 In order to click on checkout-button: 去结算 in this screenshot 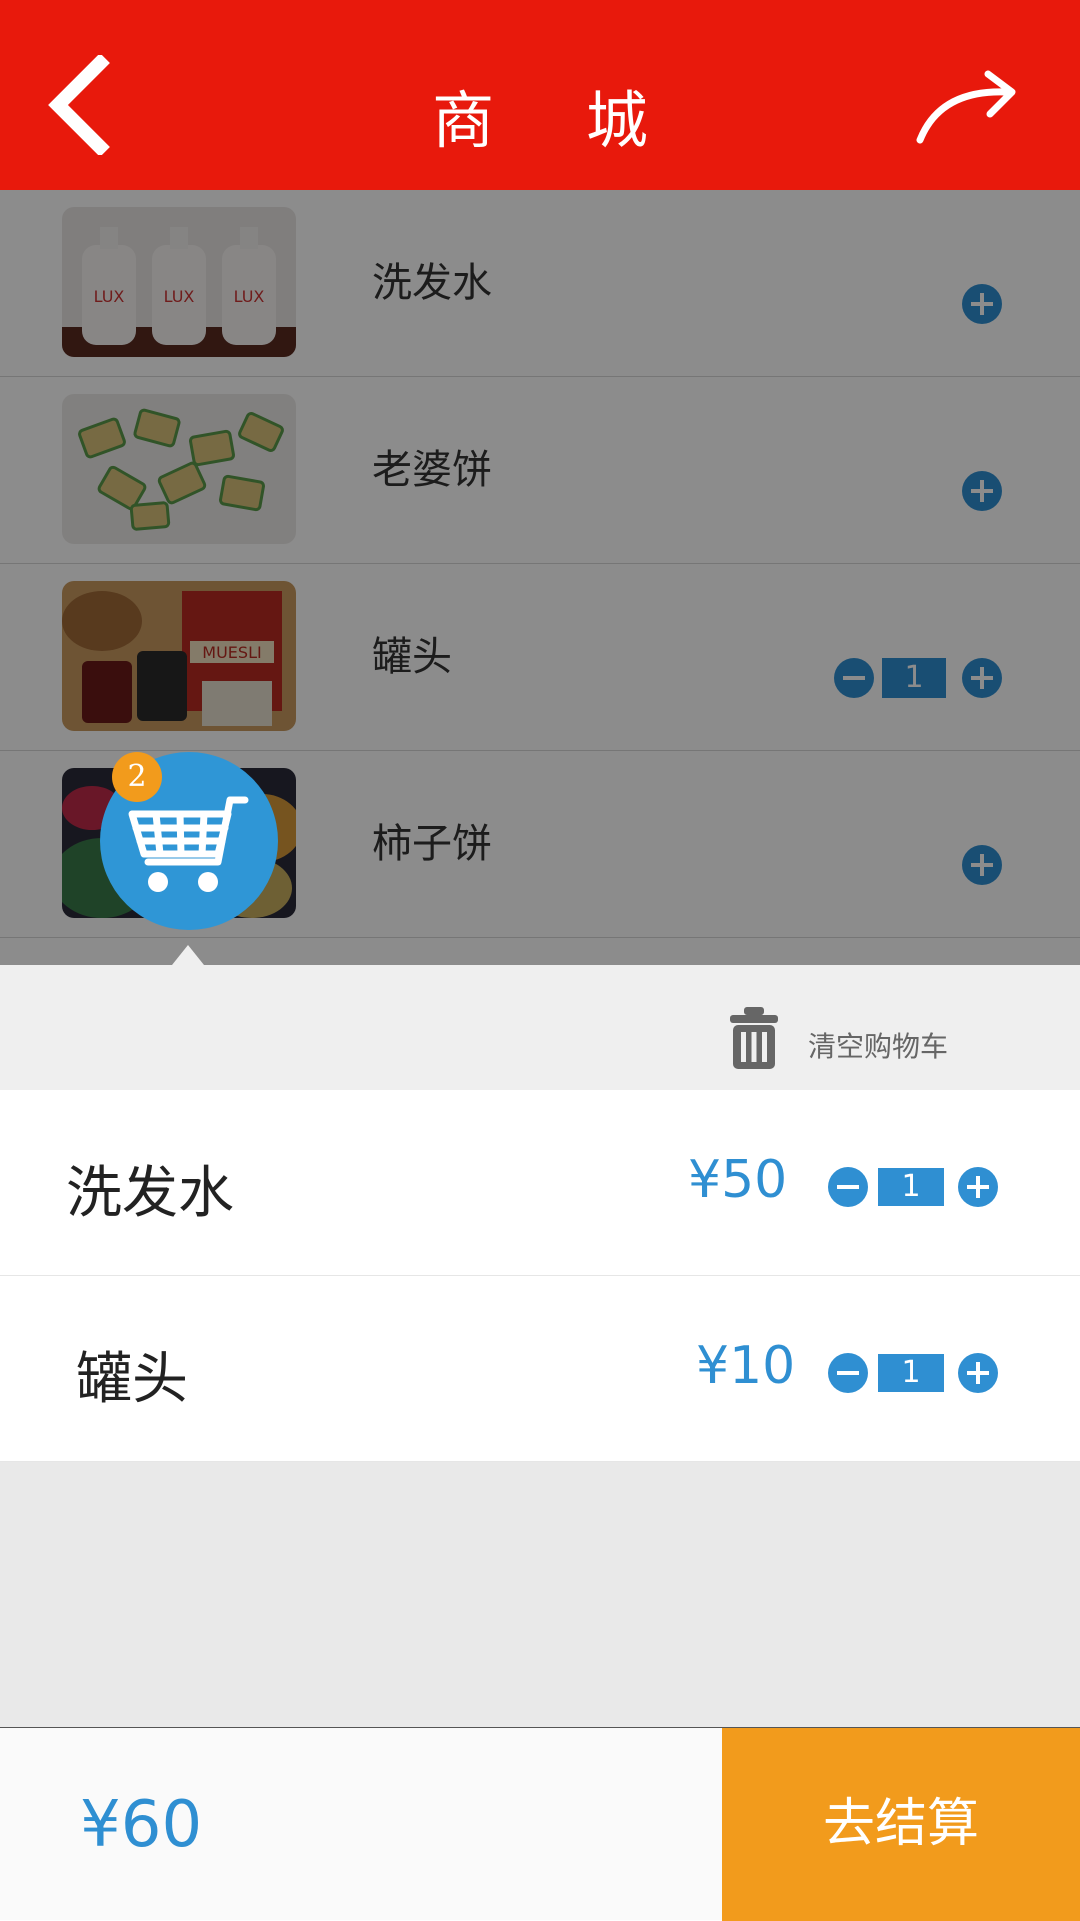, I will do `click(901, 1824)`.